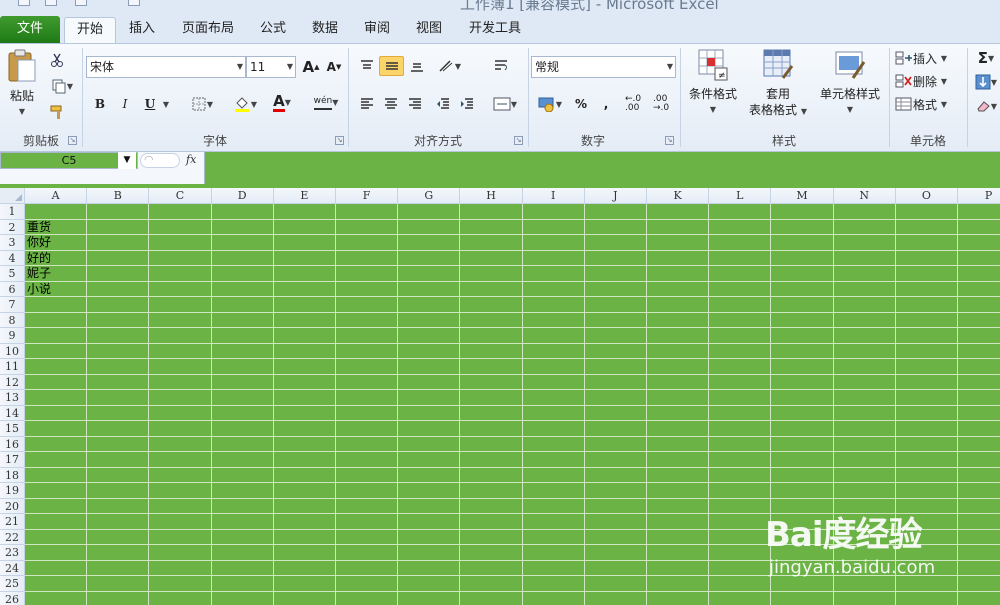 Image resolution: width=1000 pixels, height=605 pixels. Describe the element at coordinates (802, 196) in the screenshot. I see `column-header-m: M` at that location.